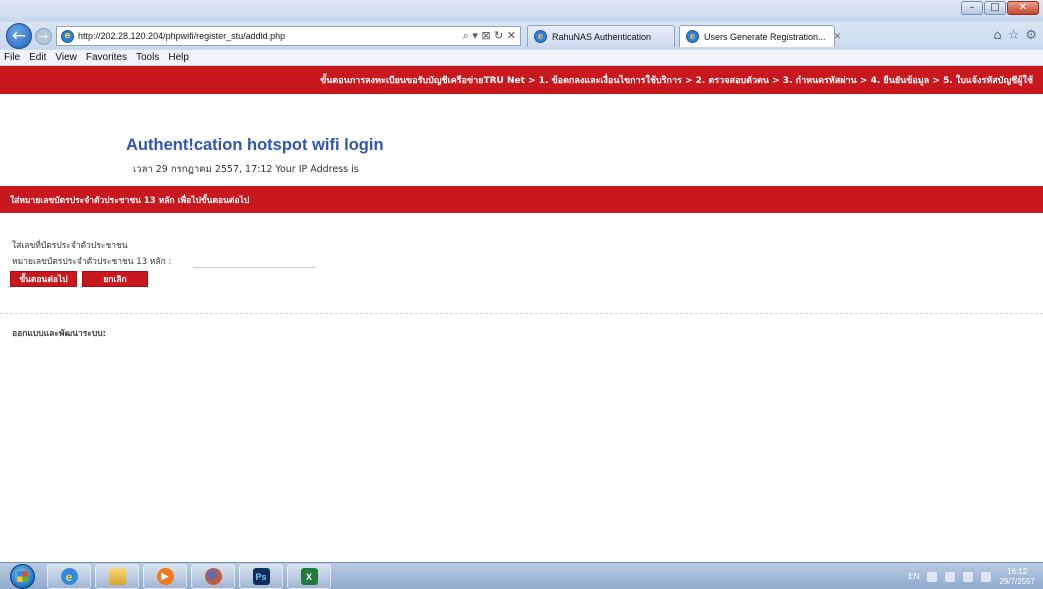 This screenshot has width=1043, height=589. What do you see at coordinates (1023, 8) in the screenshot?
I see `close-window-button: ✕` at bounding box center [1023, 8].